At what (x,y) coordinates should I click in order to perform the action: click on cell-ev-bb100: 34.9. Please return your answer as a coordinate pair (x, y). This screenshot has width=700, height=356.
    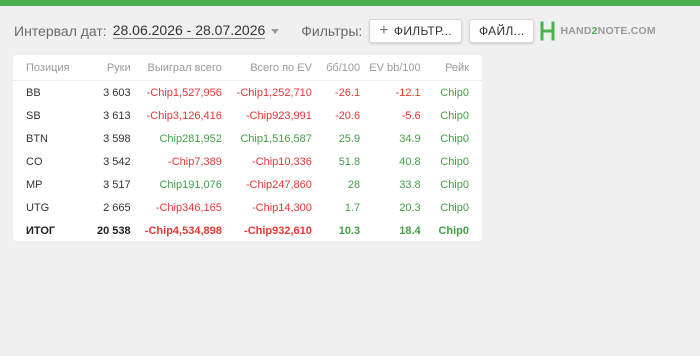
    Looking at the image, I should click on (410, 138).